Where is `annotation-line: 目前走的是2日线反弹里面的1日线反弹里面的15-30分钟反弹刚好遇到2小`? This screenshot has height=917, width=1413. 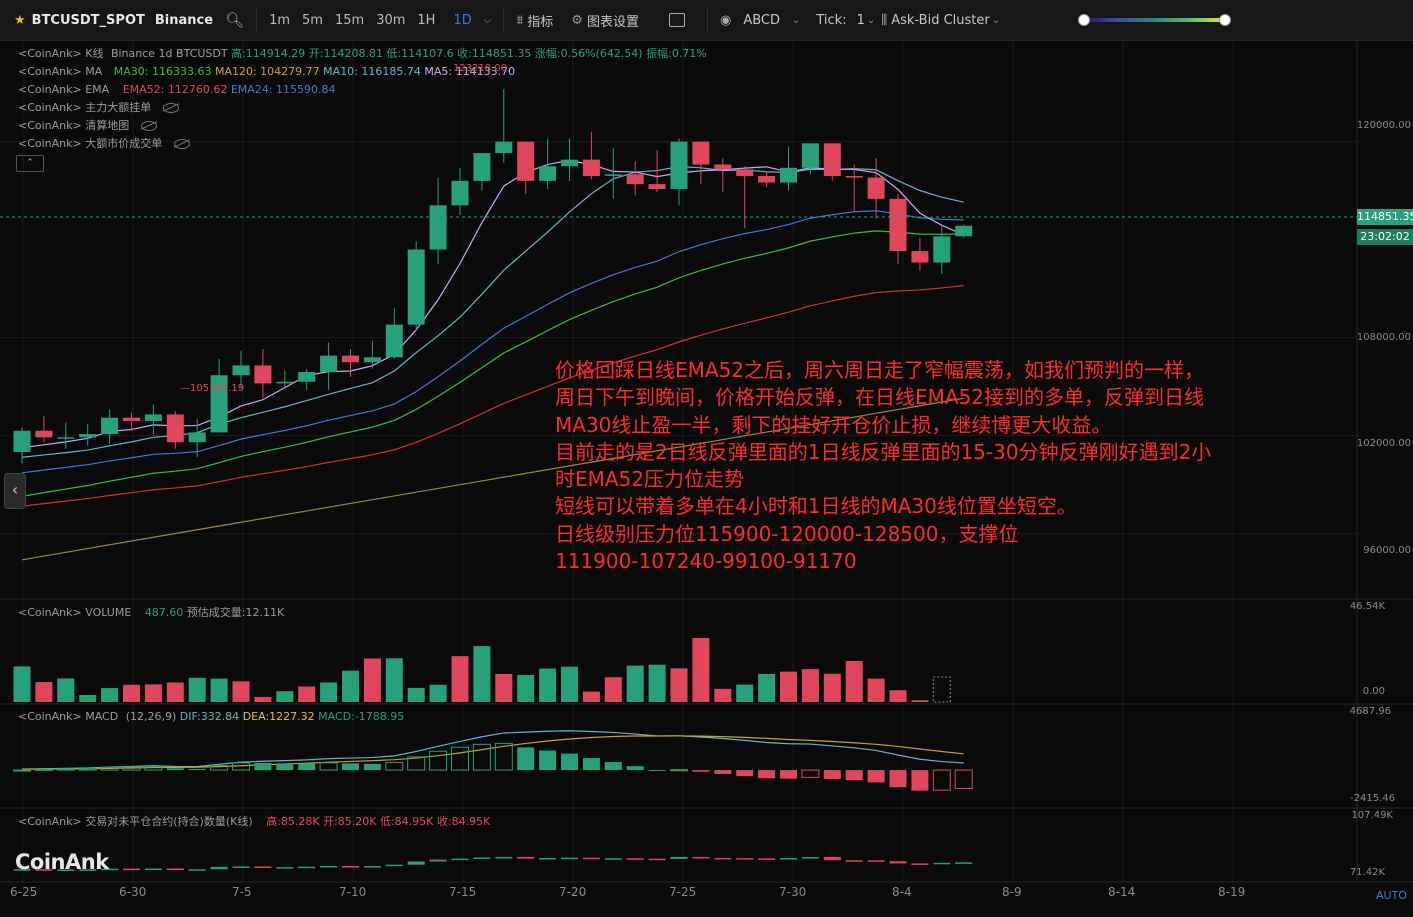 annotation-line: 目前走的是2日线反弹里面的1日线反弹里面的15-30分钟反弹刚好遇到2小 is located at coordinates (883, 451).